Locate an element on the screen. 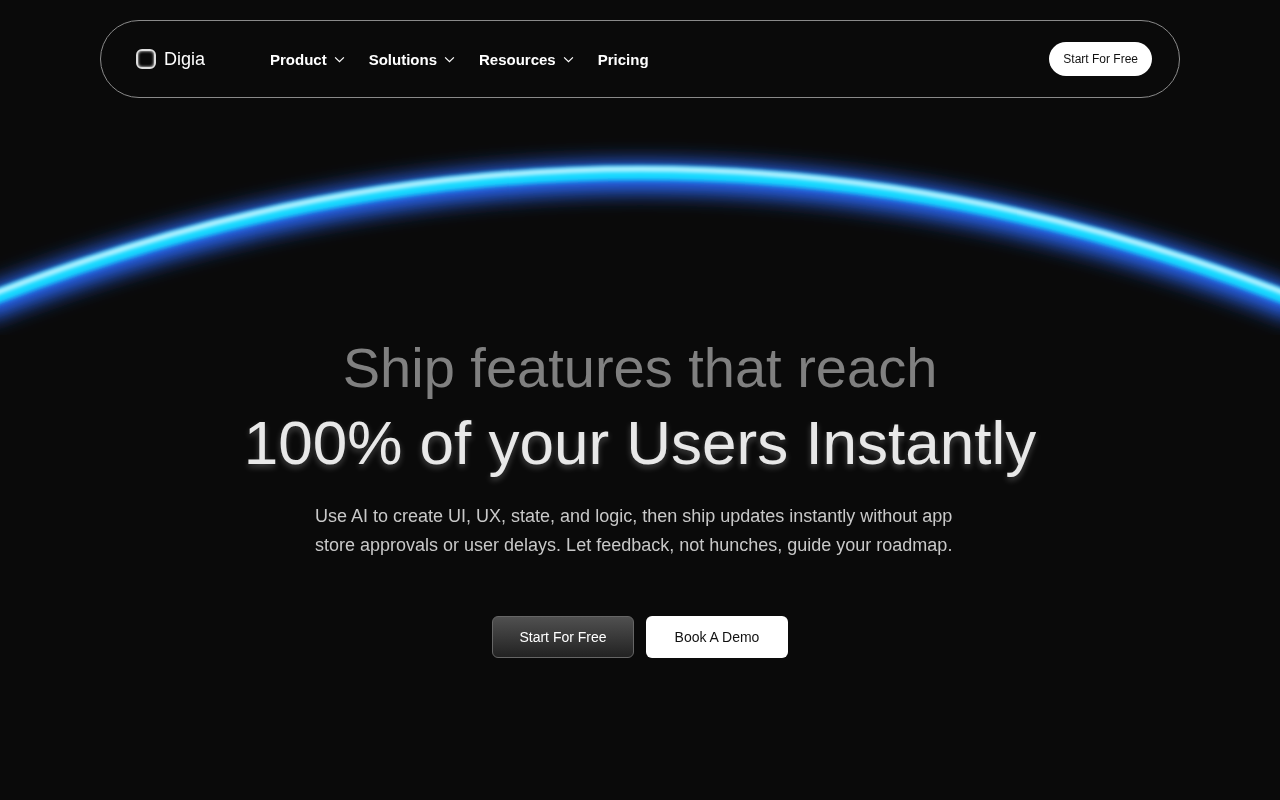 This screenshot has height=800, width=1280. nav-link: Solutions is located at coordinates (411, 59).